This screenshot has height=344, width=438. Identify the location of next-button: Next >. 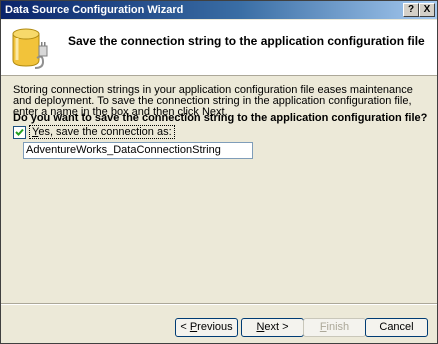
(272, 327).